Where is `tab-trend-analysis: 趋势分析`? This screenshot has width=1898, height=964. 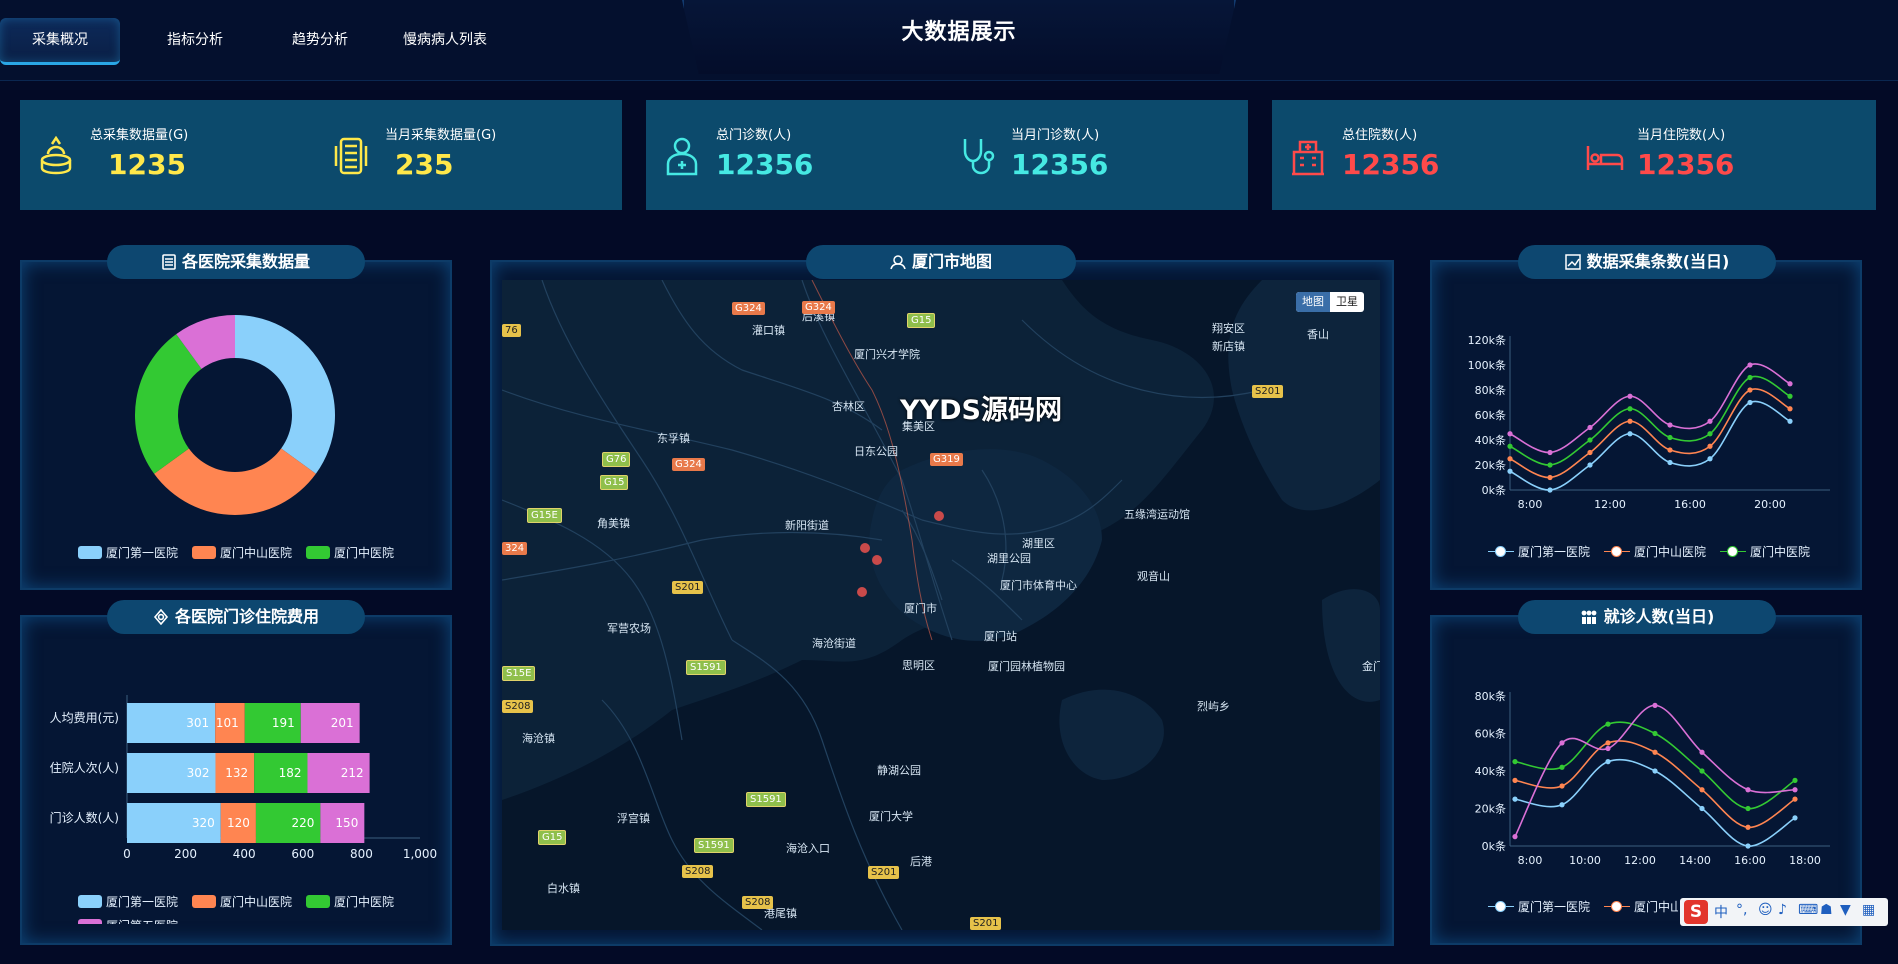 tab-trend-analysis: 趋势分析 is located at coordinates (320, 40).